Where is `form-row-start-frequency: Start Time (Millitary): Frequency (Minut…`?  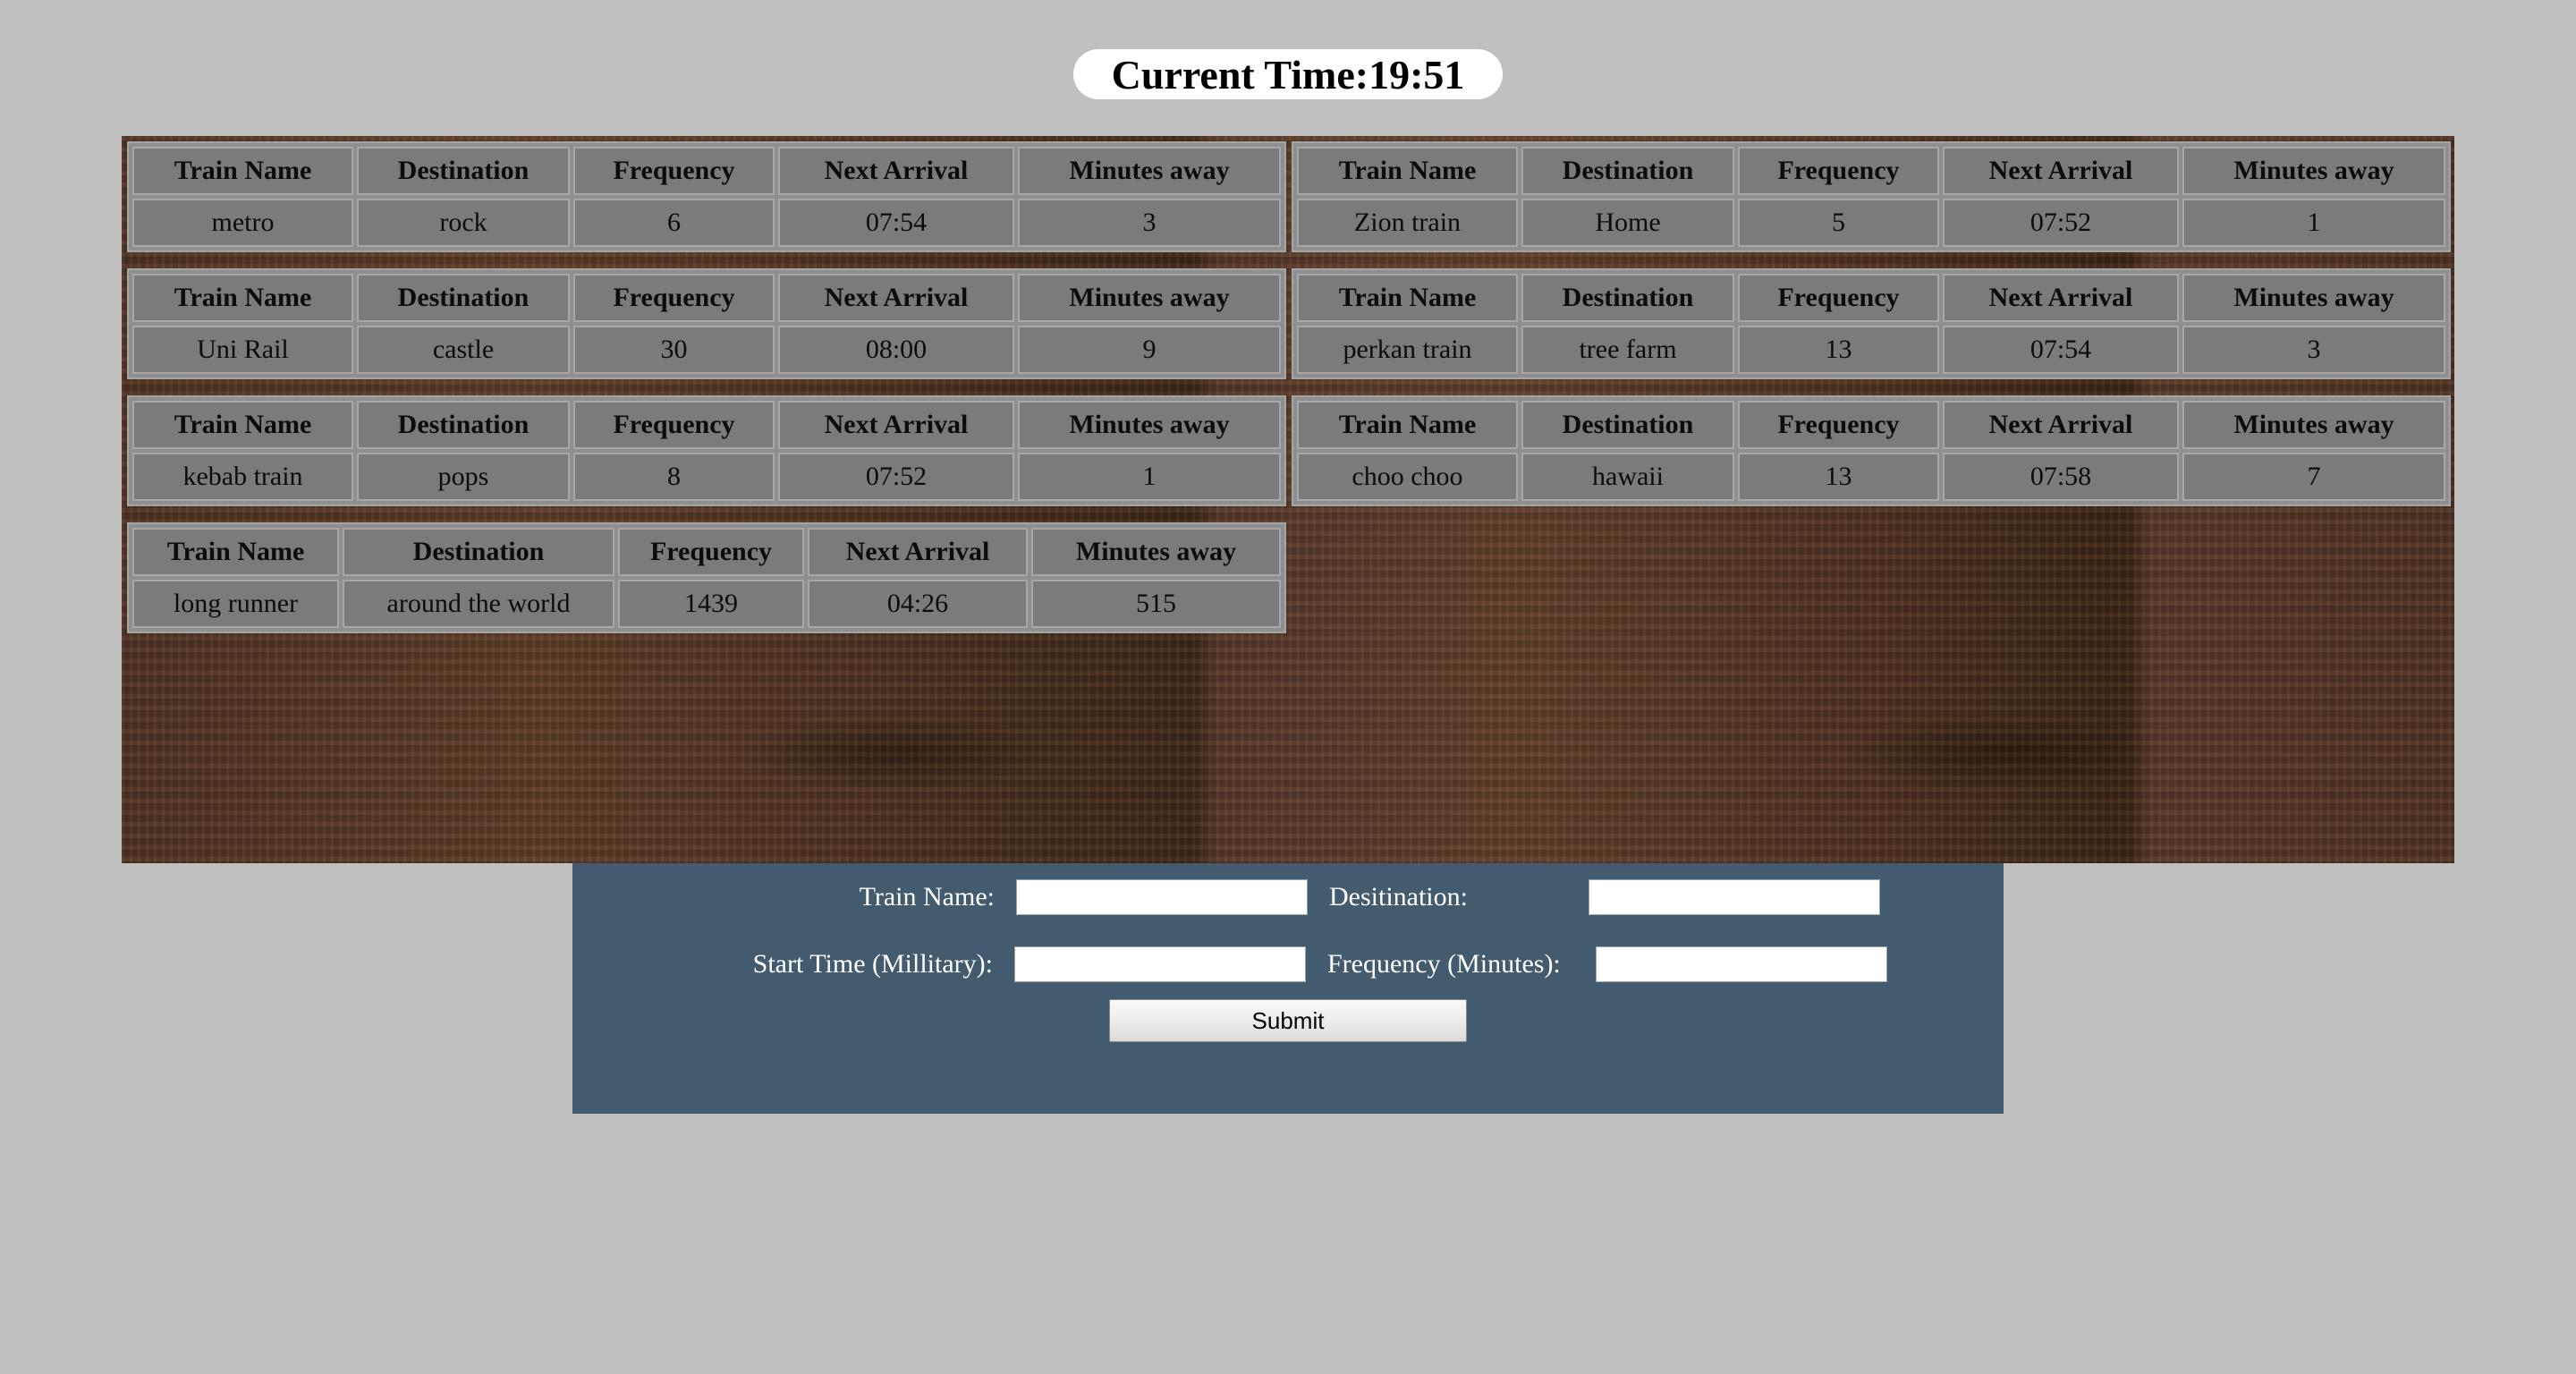
form-row-start-frequency: Start Time (Millitary): Frequency (Minut… is located at coordinates (1292, 964).